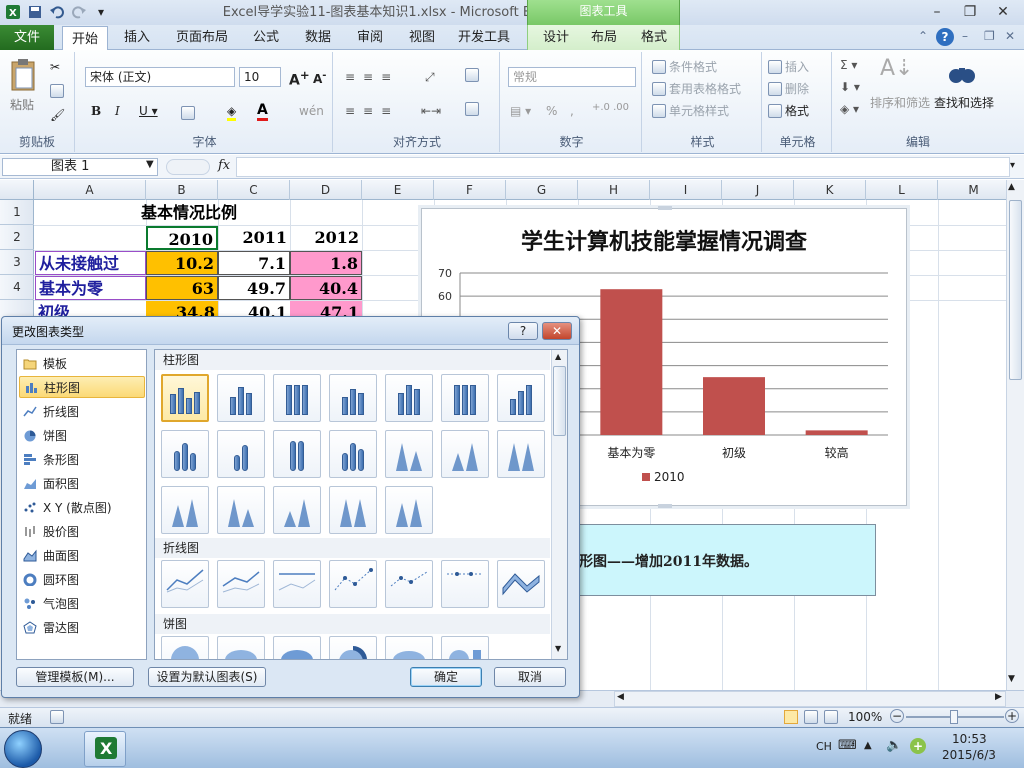 Image resolution: width=1024 pixels, height=769 pixels. I want to click on fill-color-icon: ◈, so click(232, 112).